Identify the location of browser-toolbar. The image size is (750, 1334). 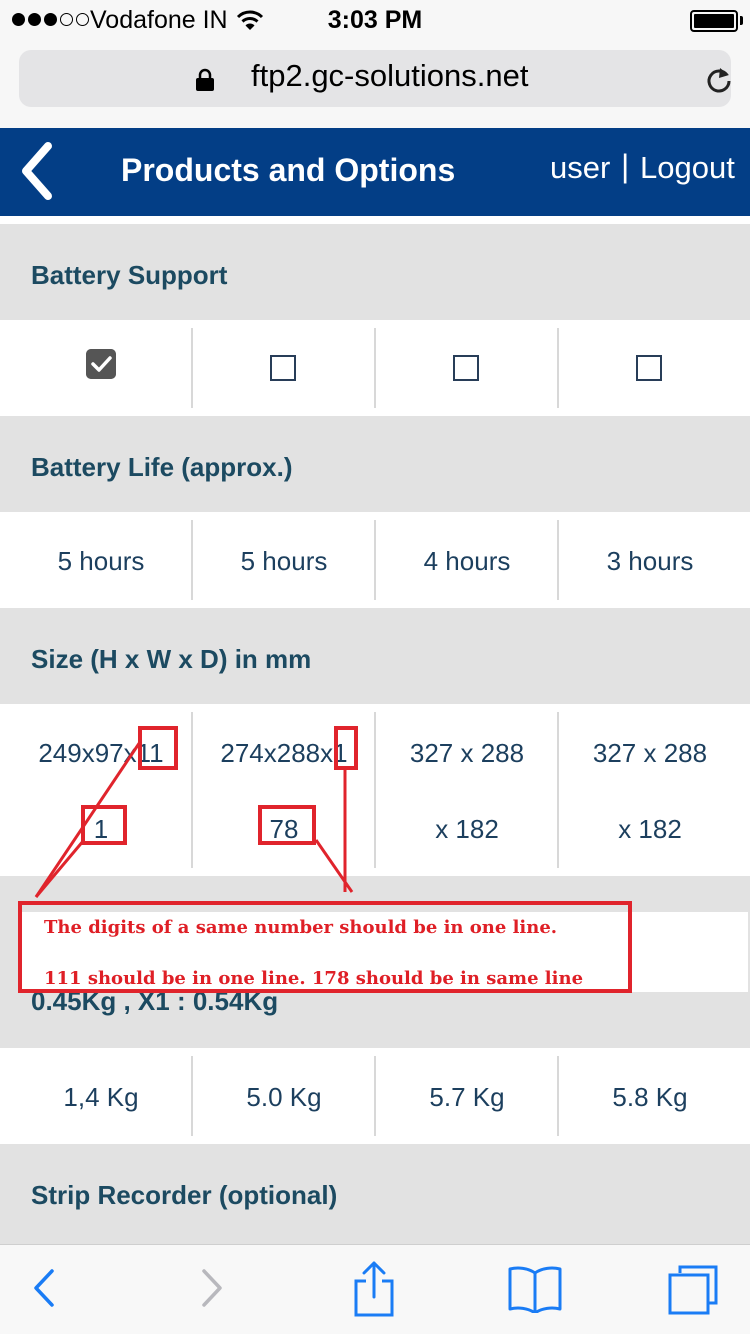
(375, 1289).